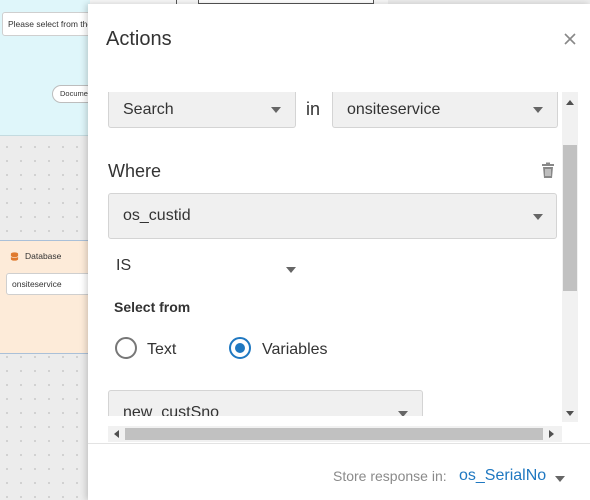  I want to click on scroll-left-arrow-icon, so click(116, 434).